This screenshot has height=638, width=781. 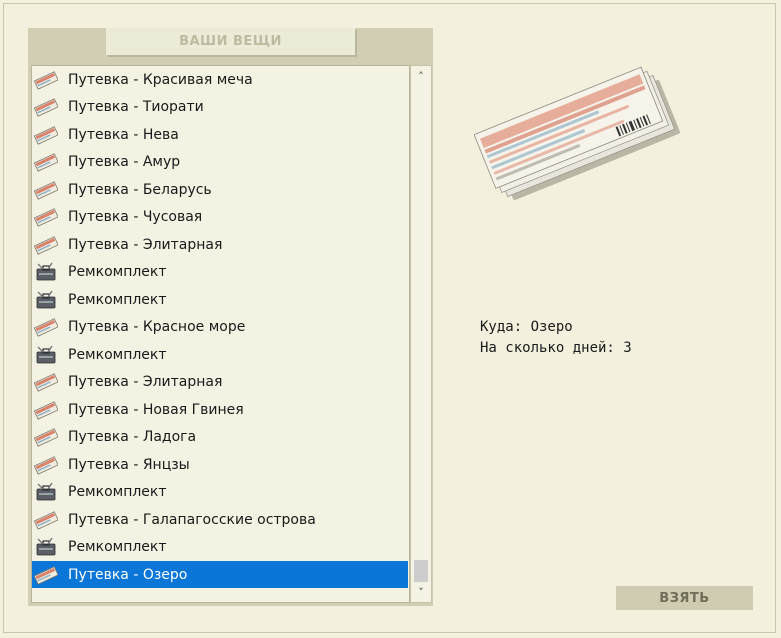 I want to click on list-item-label: Путевка - Янцзы, so click(x=129, y=464).